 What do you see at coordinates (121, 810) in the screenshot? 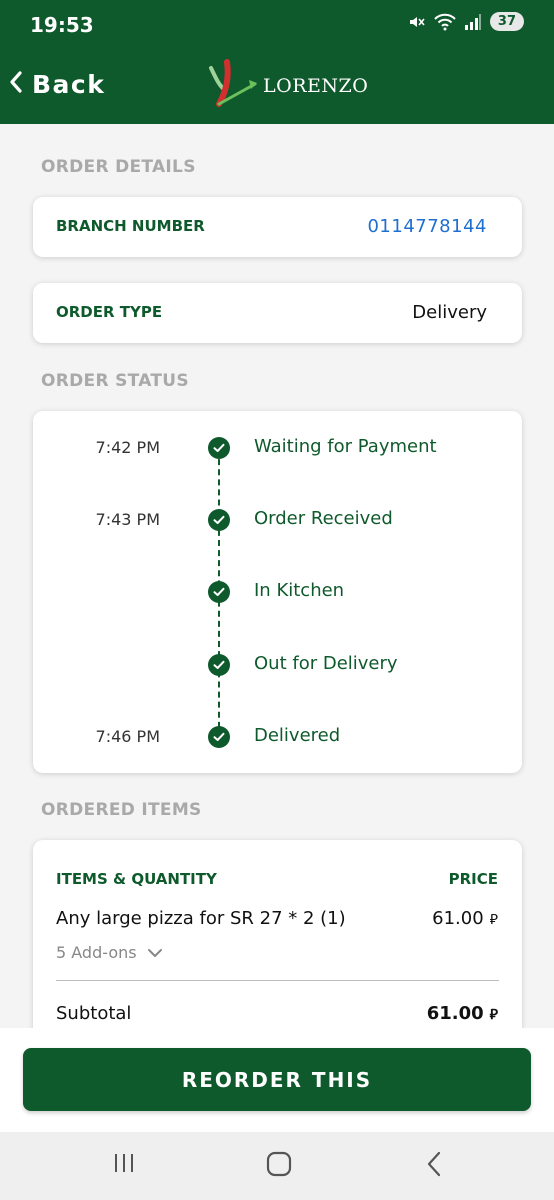
I see `ordered-items-title: ORDERED ITEMS` at bounding box center [121, 810].